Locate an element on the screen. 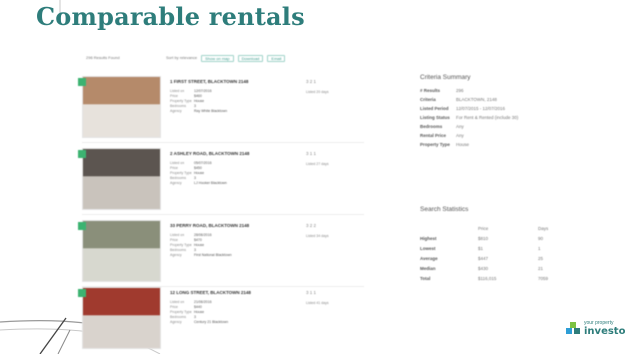  listing-days: Listed 20 days is located at coordinates (317, 92).